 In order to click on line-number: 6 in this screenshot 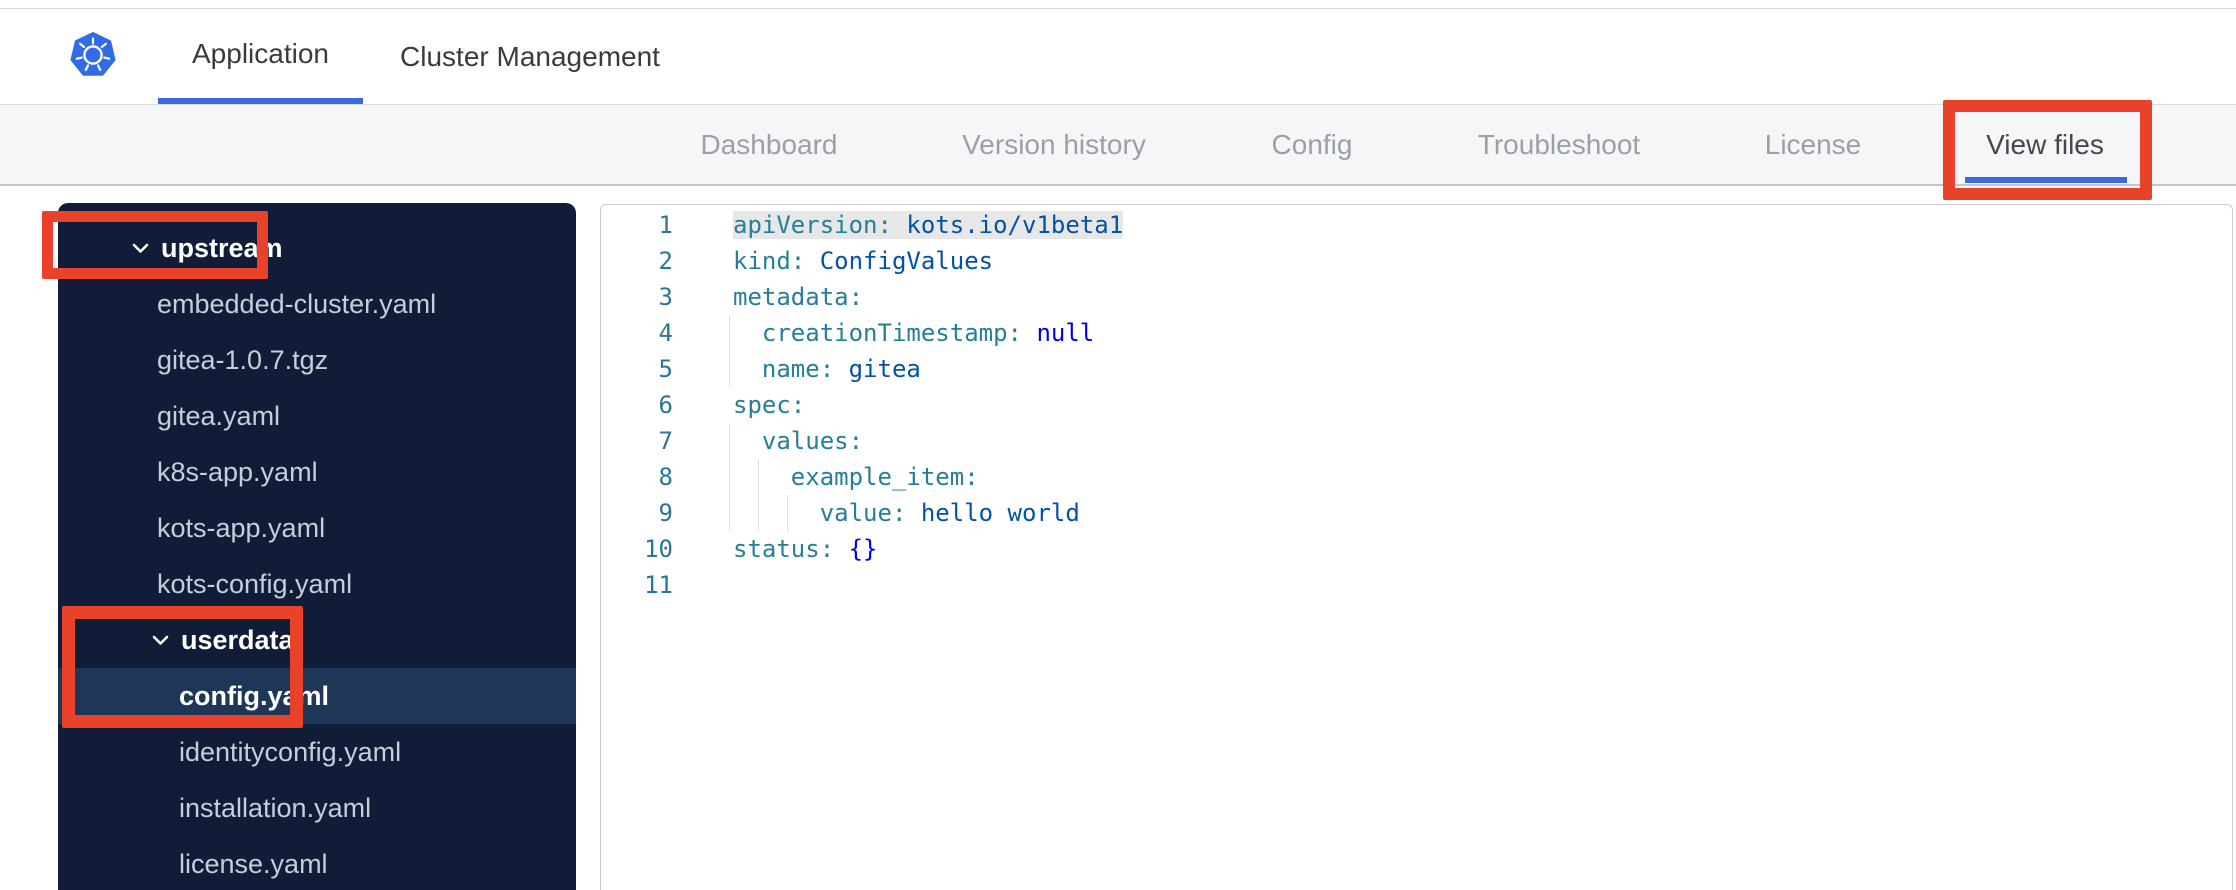, I will do `click(665, 405)`.